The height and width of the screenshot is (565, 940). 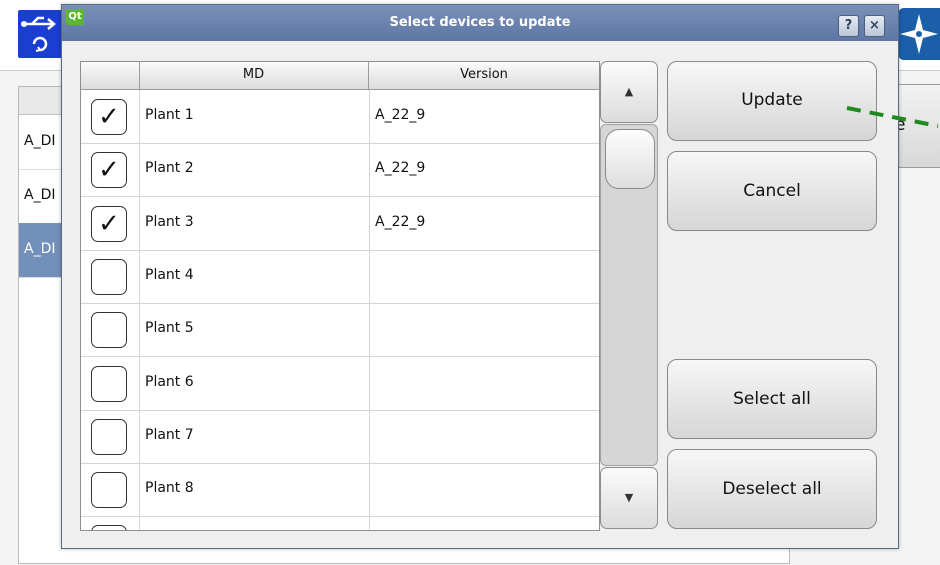 What do you see at coordinates (254, 223) in the screenshot?
I see `md-cell: Plant 3` at bounding box center [254, 223].